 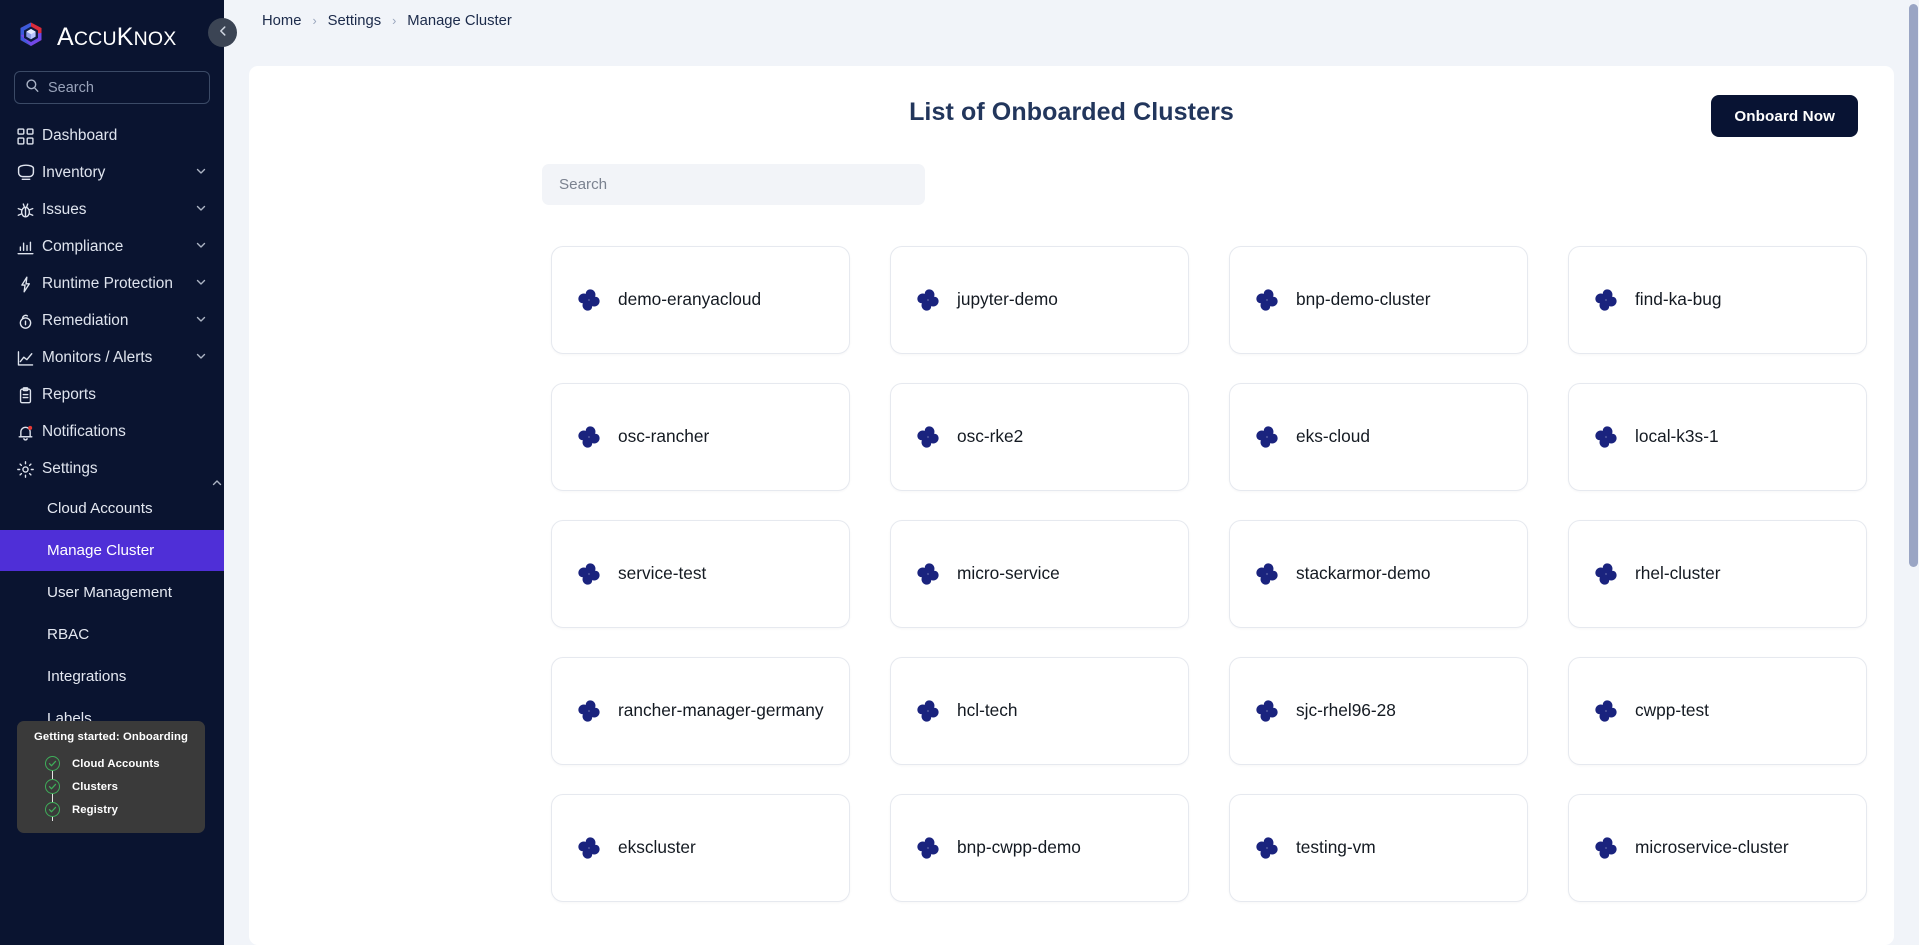 I want to click on cluster-card: jupyter-demo, so click(x=1039, y=300).